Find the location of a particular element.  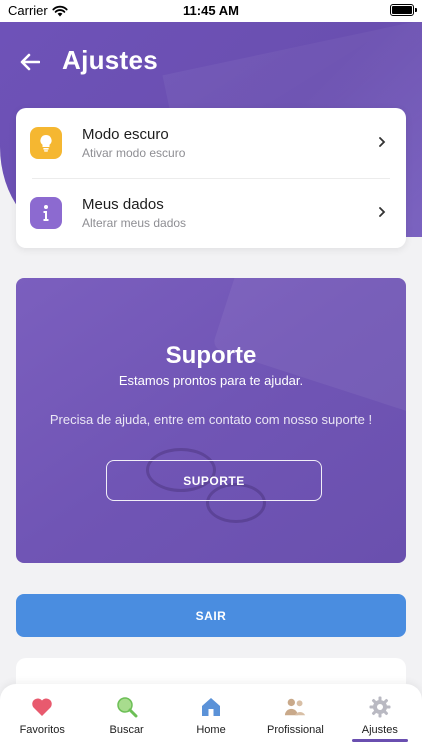

arrow-left-icon is located at coordinates (30, 62).